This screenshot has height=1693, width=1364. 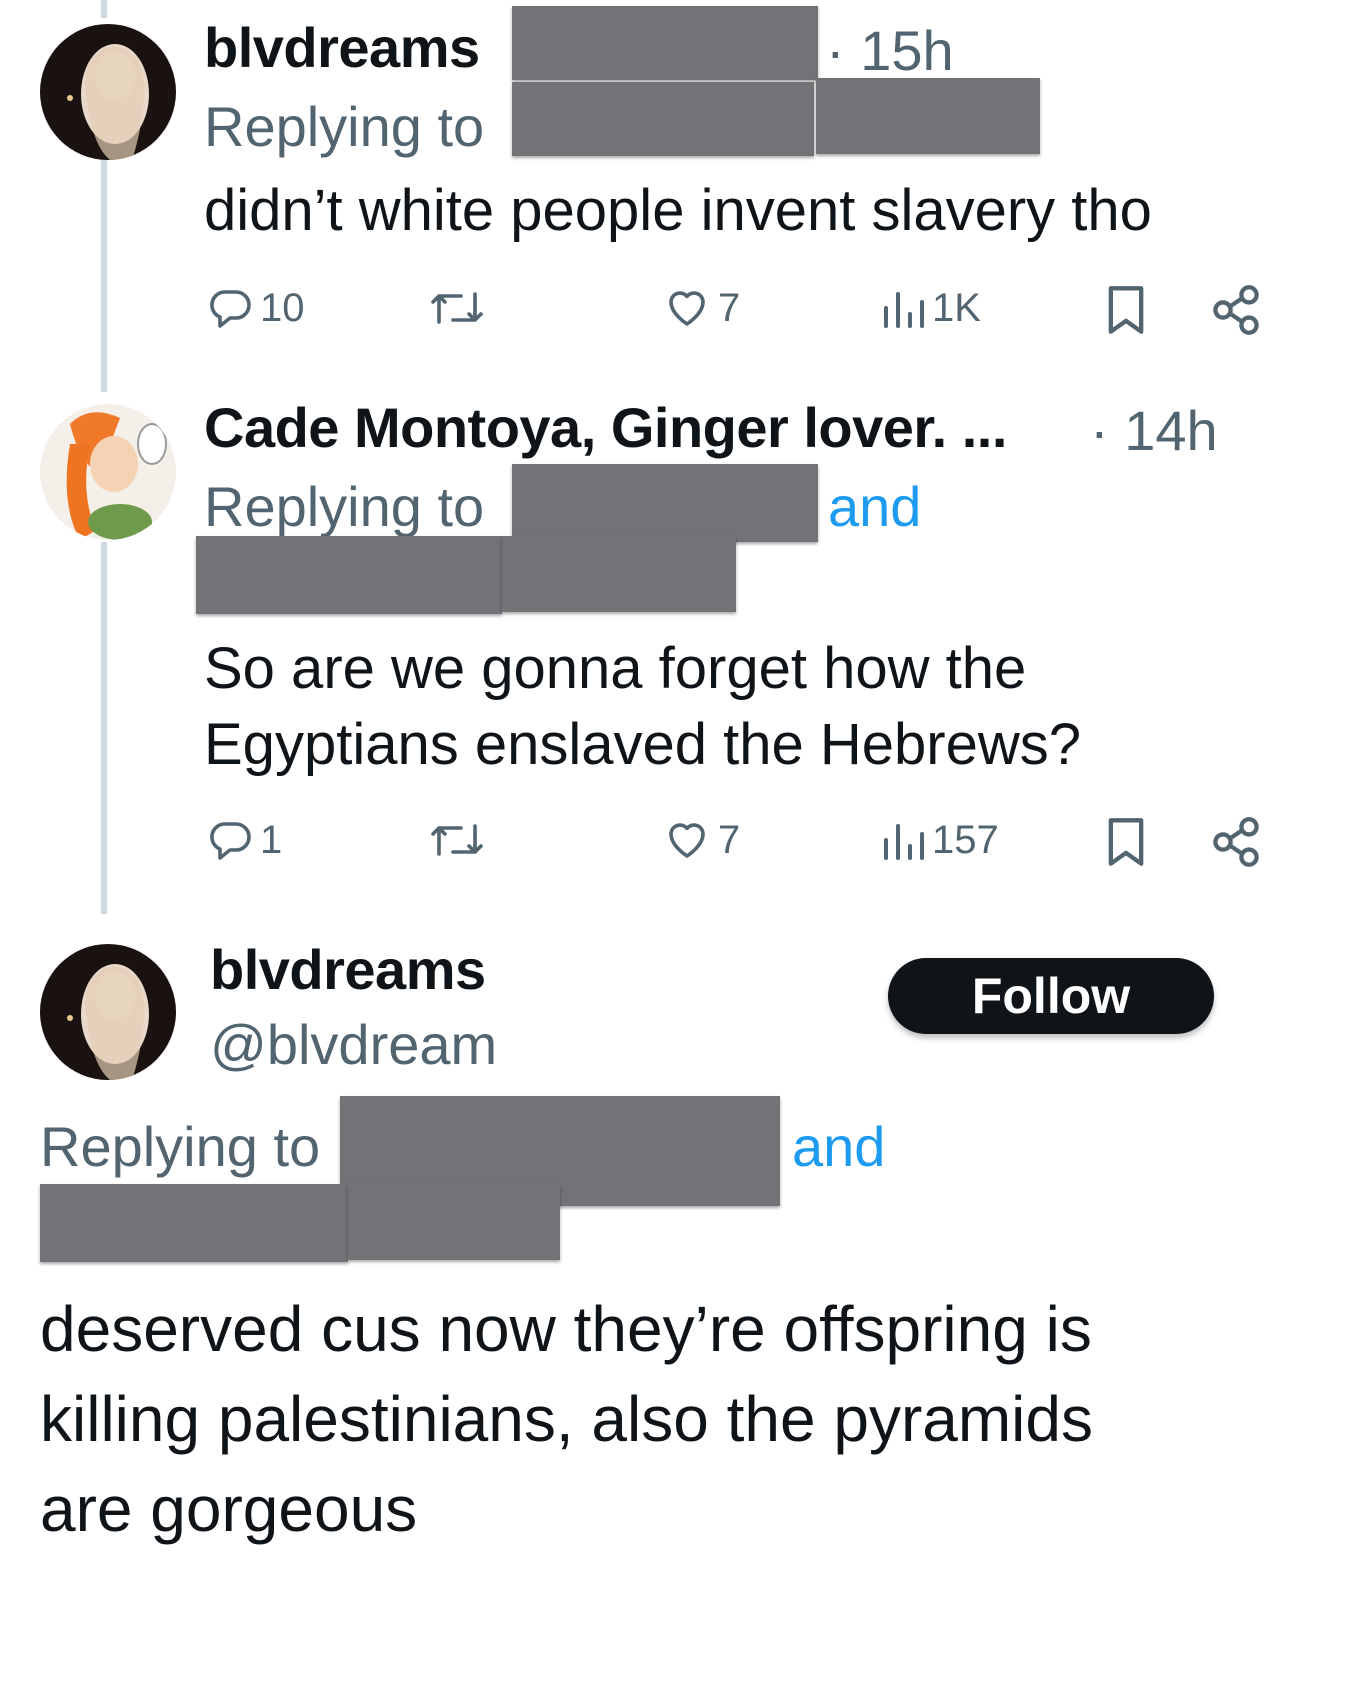 I want to click on views-button: 157, so click(x=938, y=840).